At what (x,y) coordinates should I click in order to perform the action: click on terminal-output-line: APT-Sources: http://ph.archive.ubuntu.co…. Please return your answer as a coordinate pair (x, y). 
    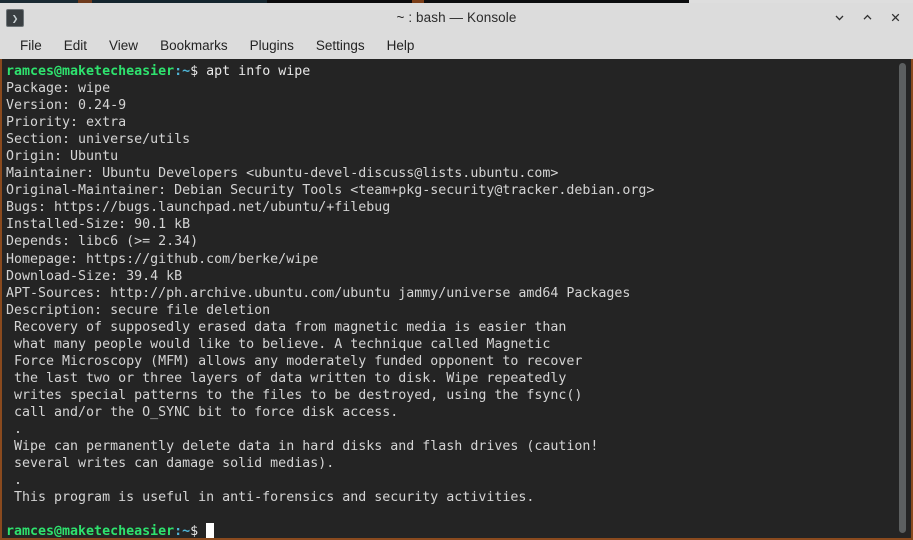
    Looking at the image, I should click on (318, 293).